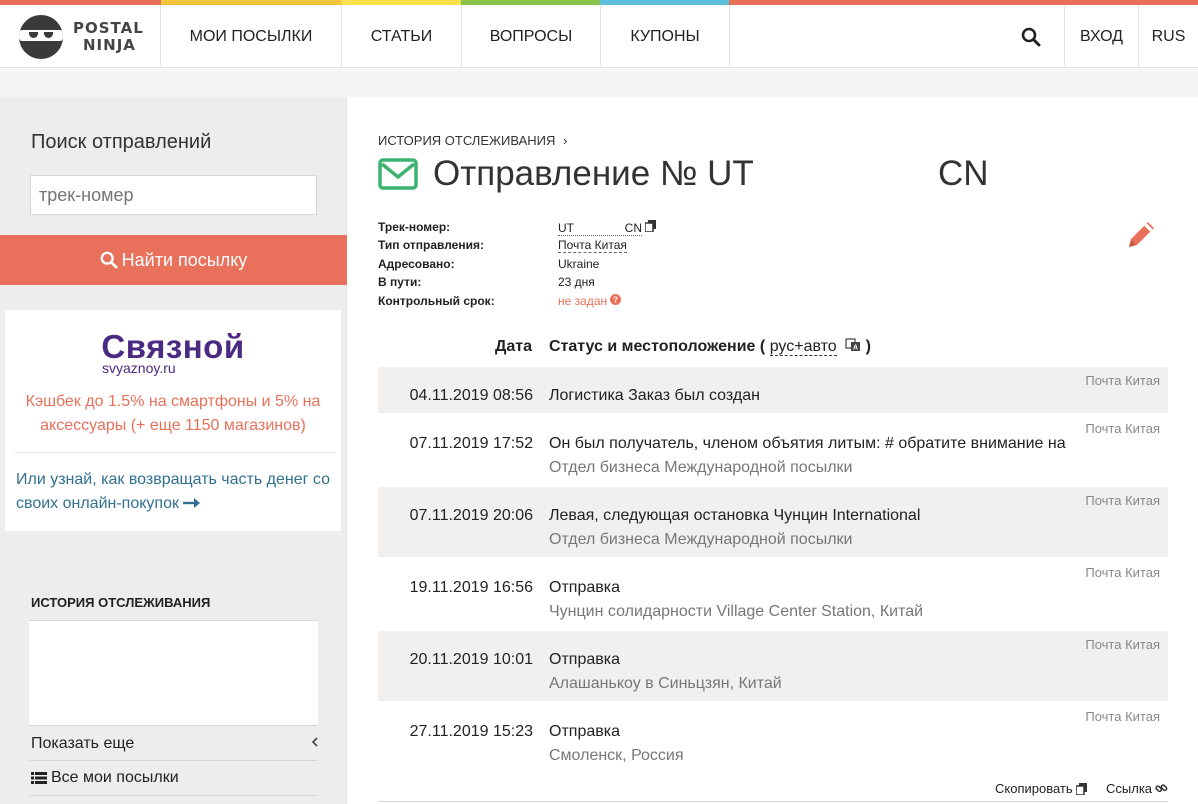 The image size is (1198, 804). Describe the element at coordinates (173, 195) in the screenshot. I see `track-number-input` at that location.